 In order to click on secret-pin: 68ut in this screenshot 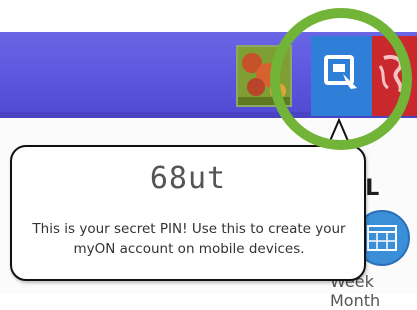, I will do `click(188, 178)`.